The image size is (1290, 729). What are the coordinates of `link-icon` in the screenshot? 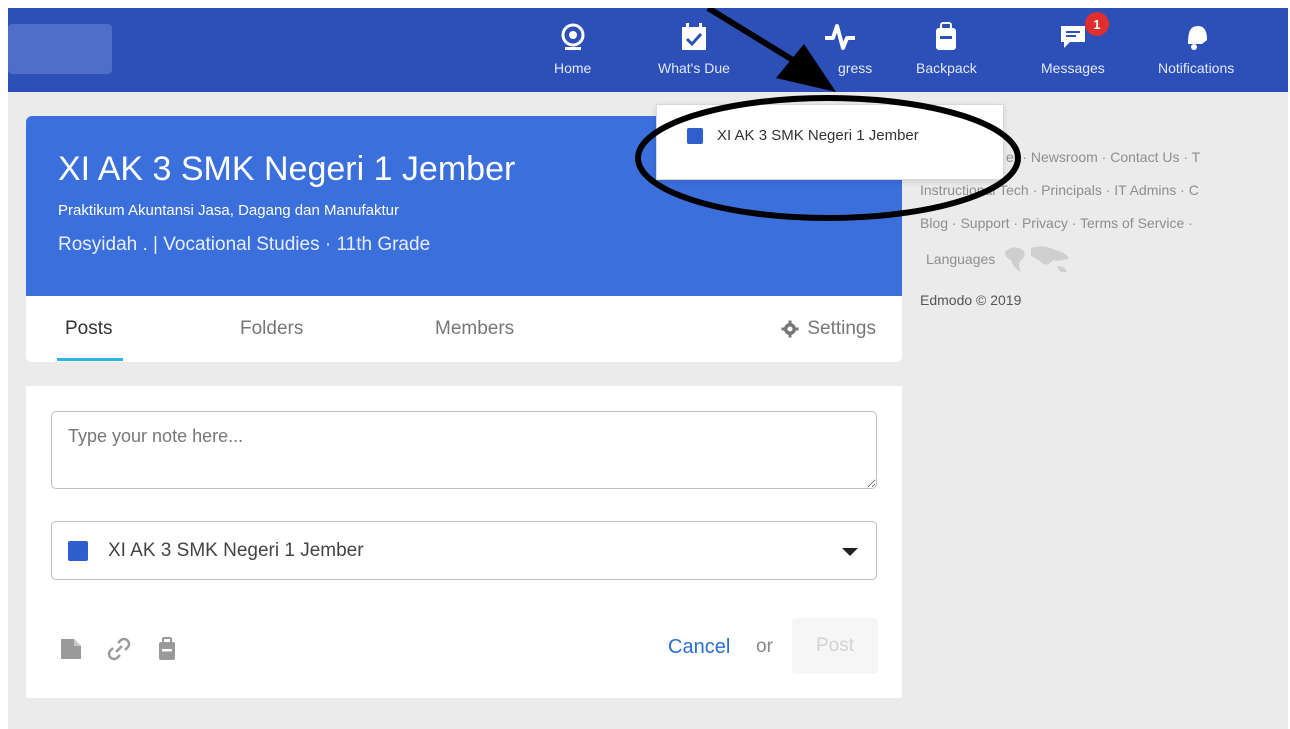 It's located at (119, 651).